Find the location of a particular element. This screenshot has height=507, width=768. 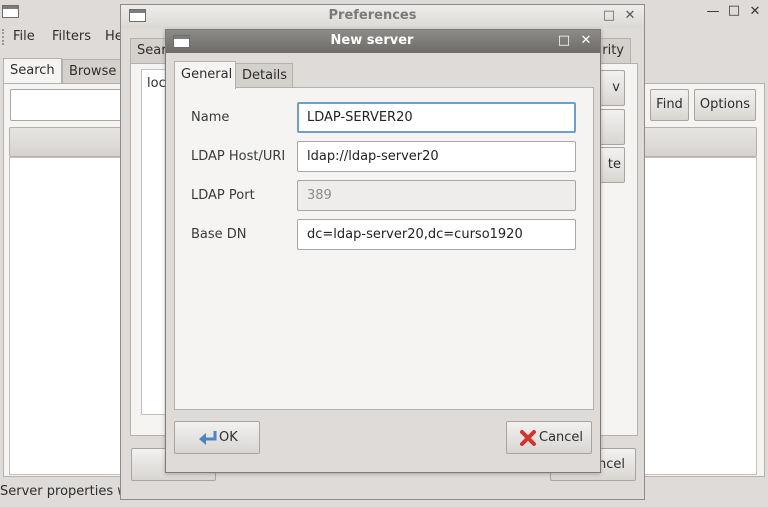

base-dn-label: Base DN is located at coordinates (219, 234).